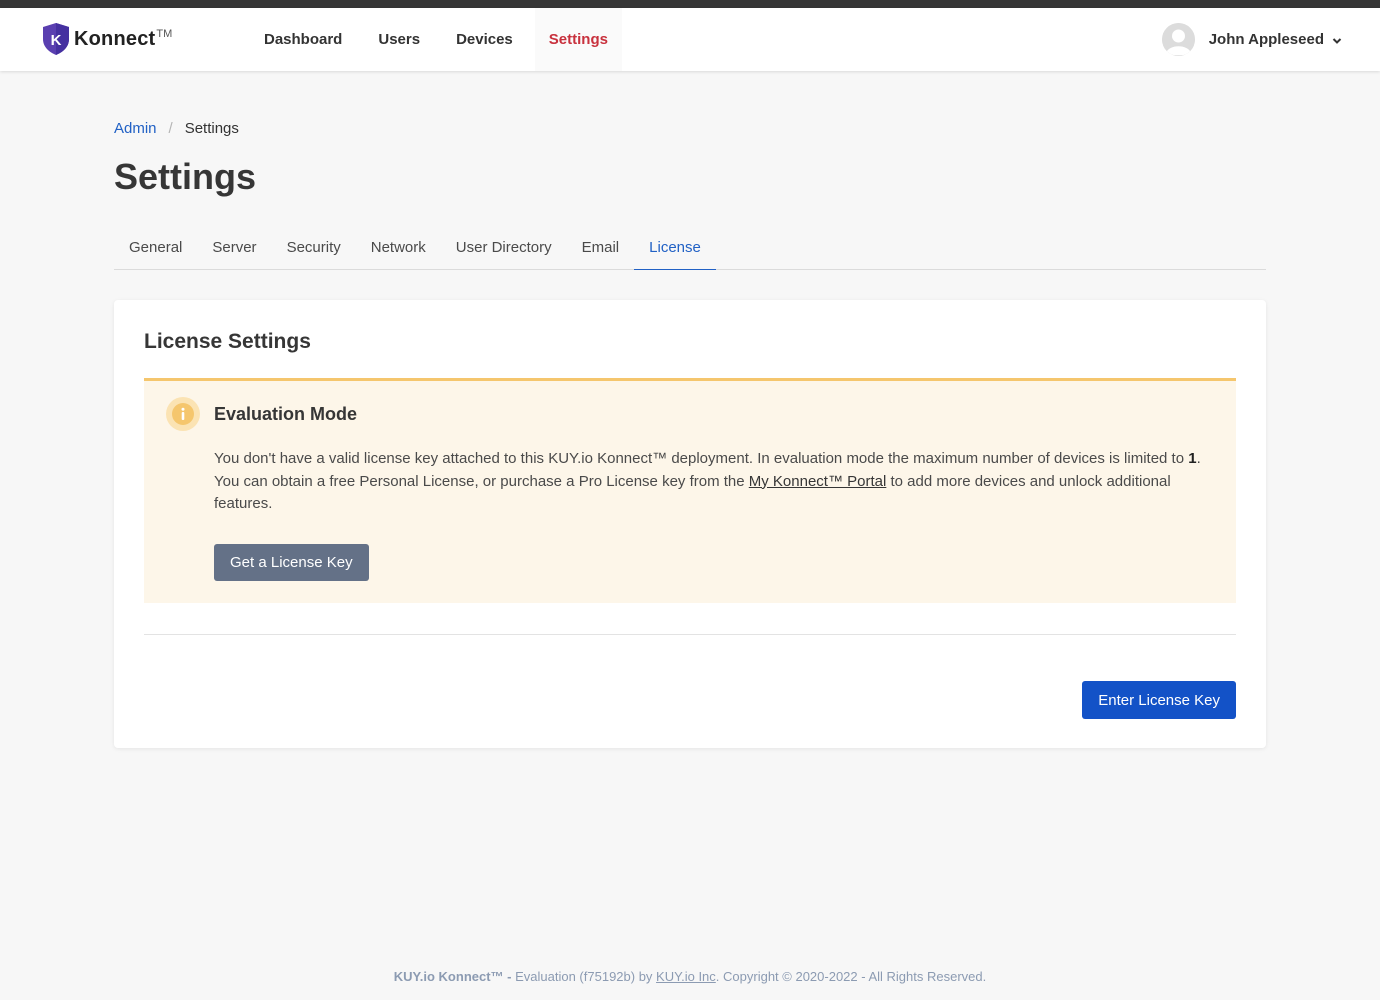  Describe the element at coordinates (484, 39) in the screenshot. I see `nav-devices: Devices` at that location.